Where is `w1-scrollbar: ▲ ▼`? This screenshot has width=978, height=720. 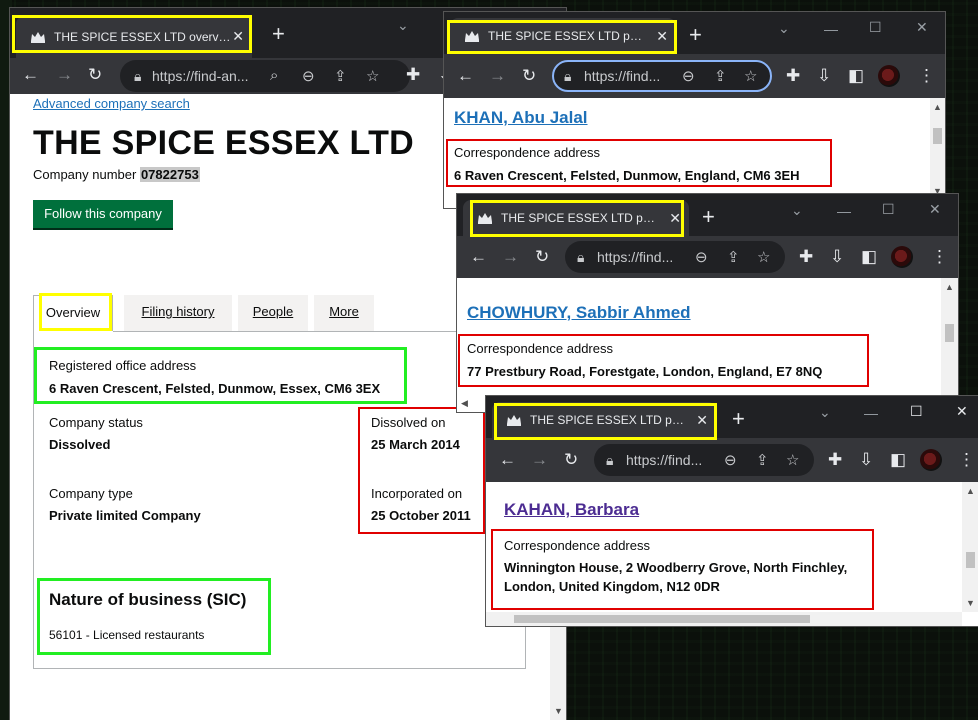 w1-scrollbar: ▲ ▼ is located at coordinates (937, 153).